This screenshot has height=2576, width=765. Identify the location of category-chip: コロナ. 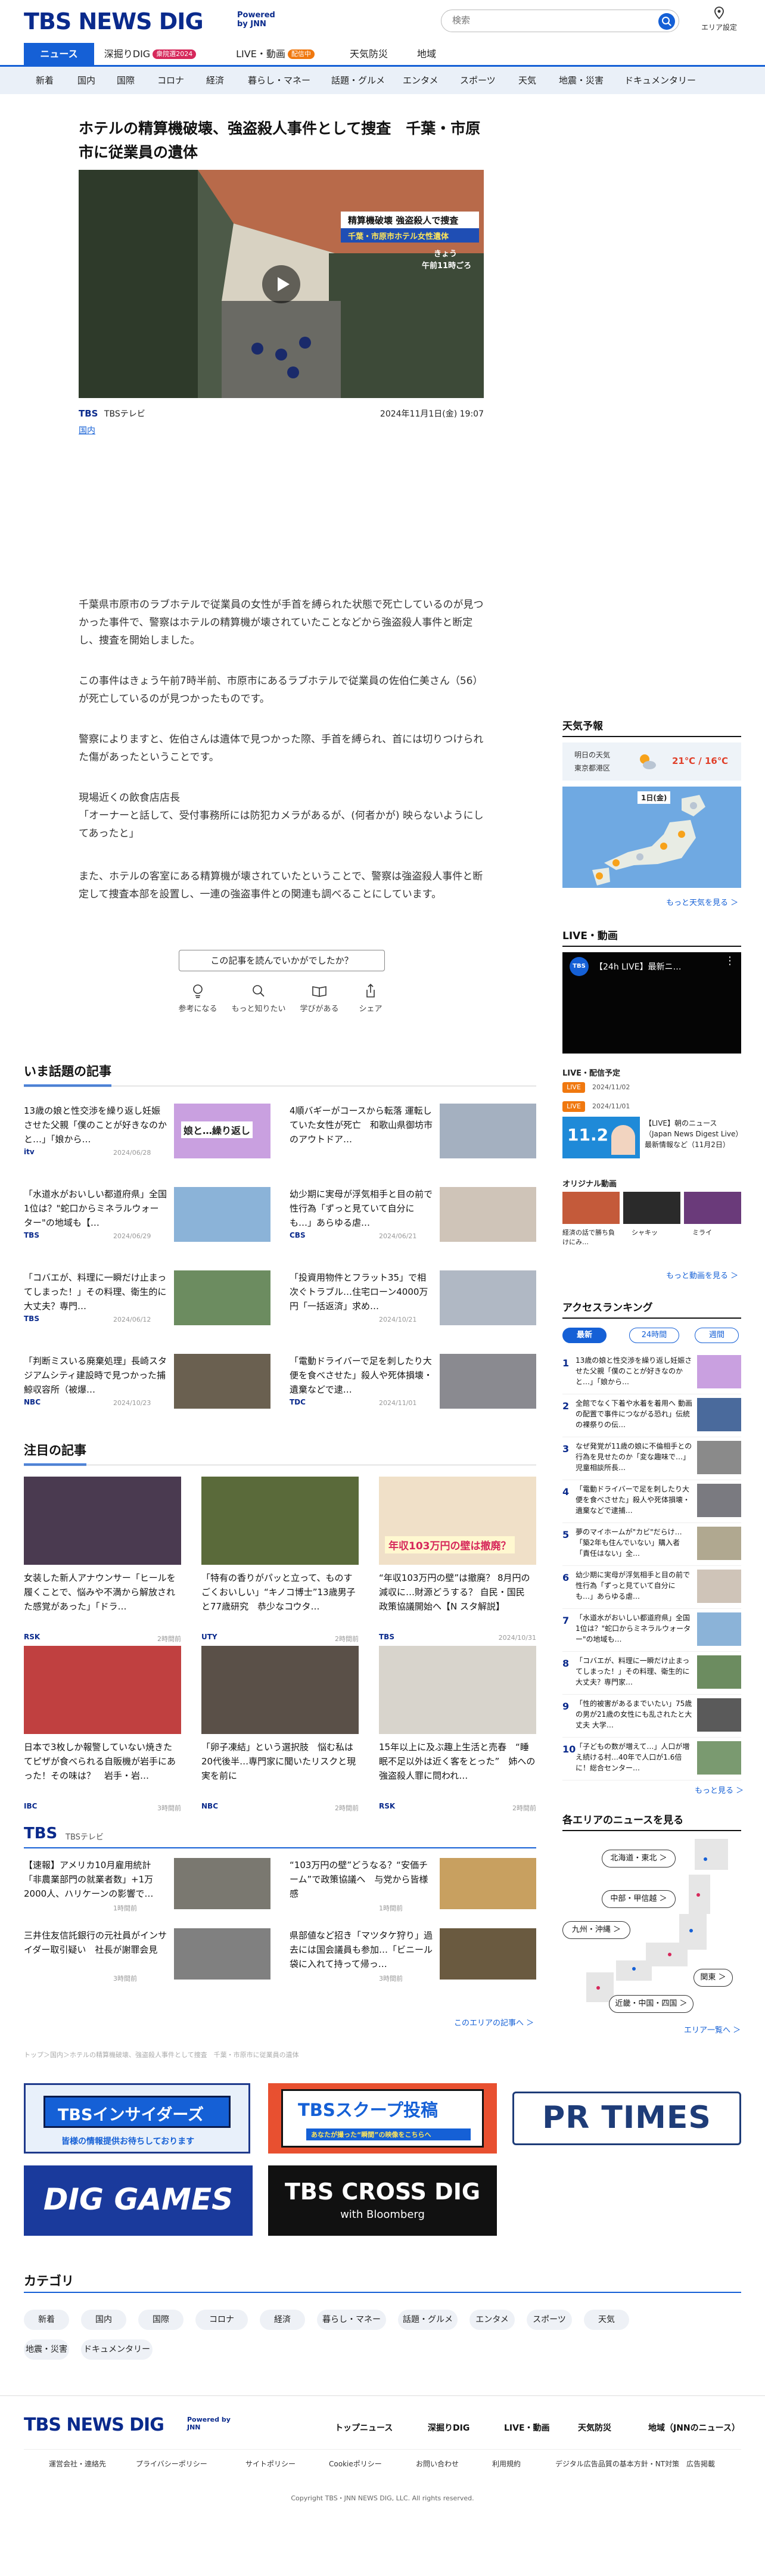
(221, 2320).